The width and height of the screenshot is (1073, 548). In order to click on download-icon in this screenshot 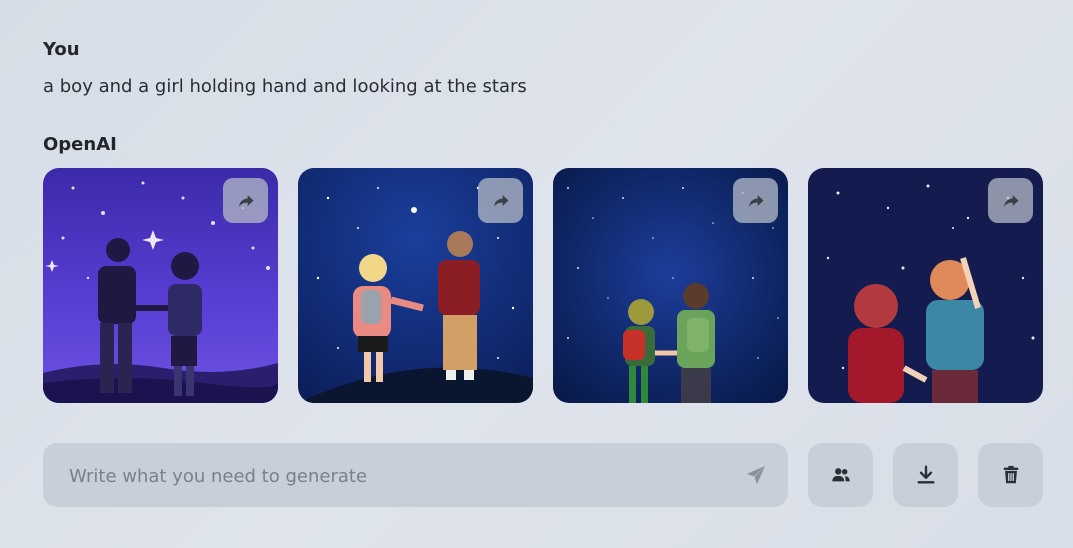, I will do `click(925, 474)`.